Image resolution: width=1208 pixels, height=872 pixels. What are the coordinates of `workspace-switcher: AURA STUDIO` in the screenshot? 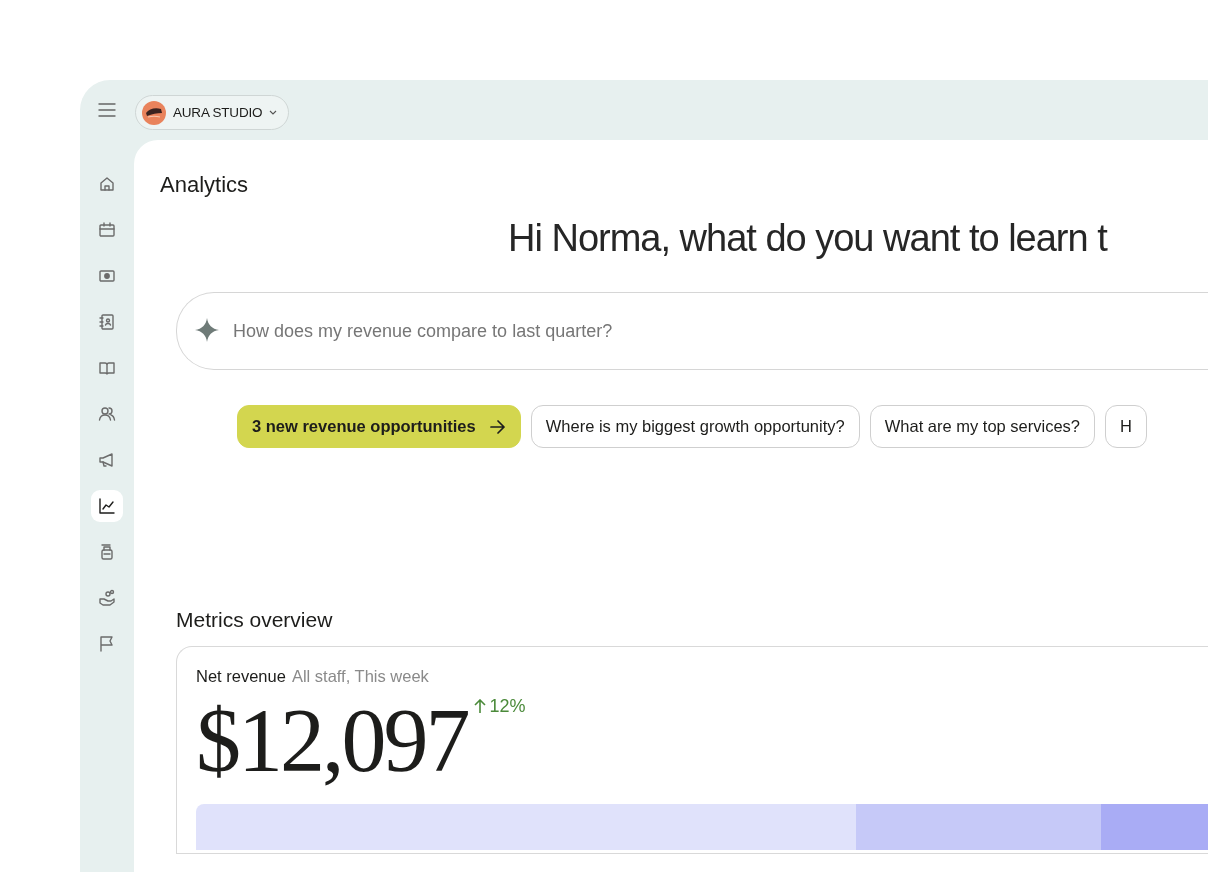 It's located at (212, 112).